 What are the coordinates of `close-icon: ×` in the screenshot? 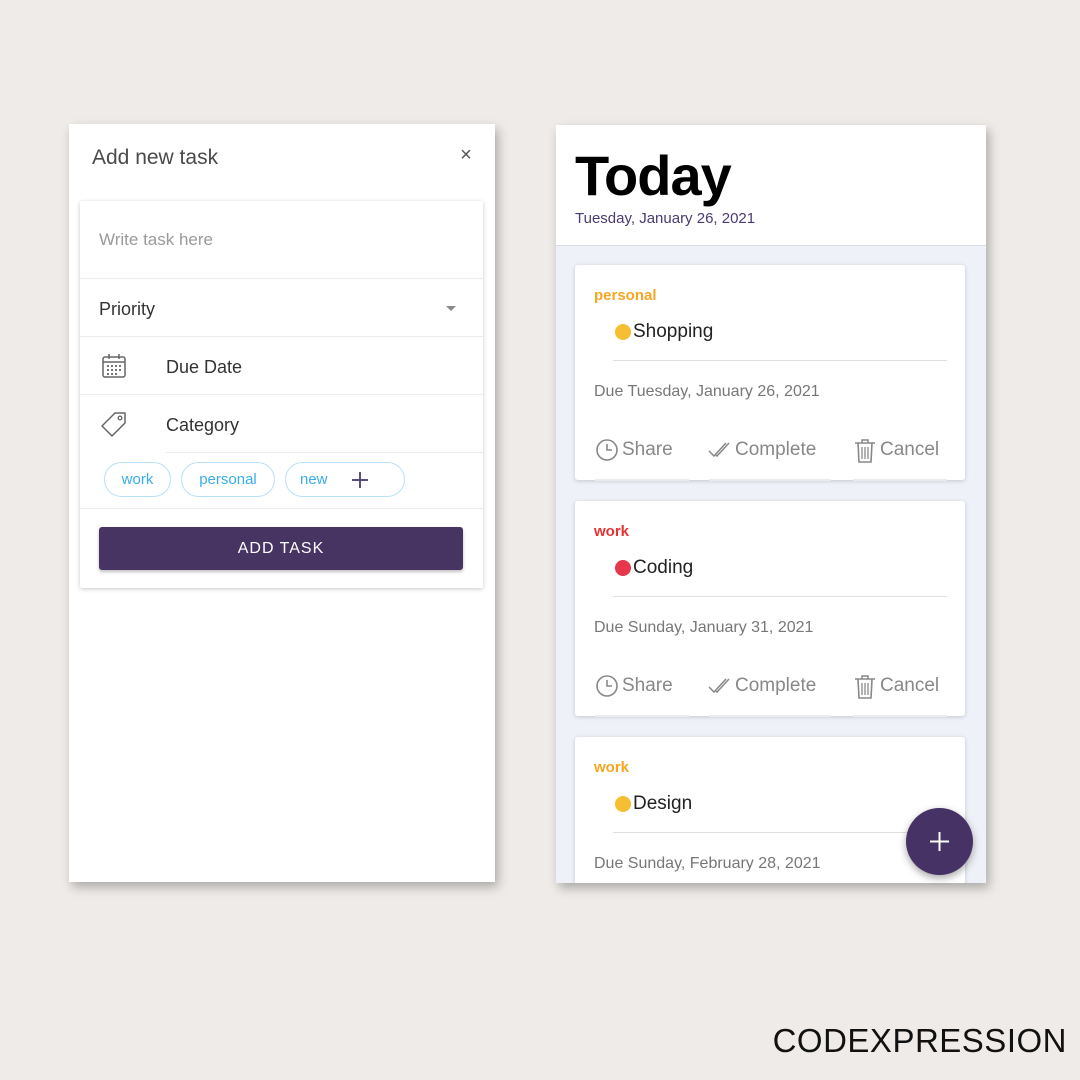 It's located at (466, 155).